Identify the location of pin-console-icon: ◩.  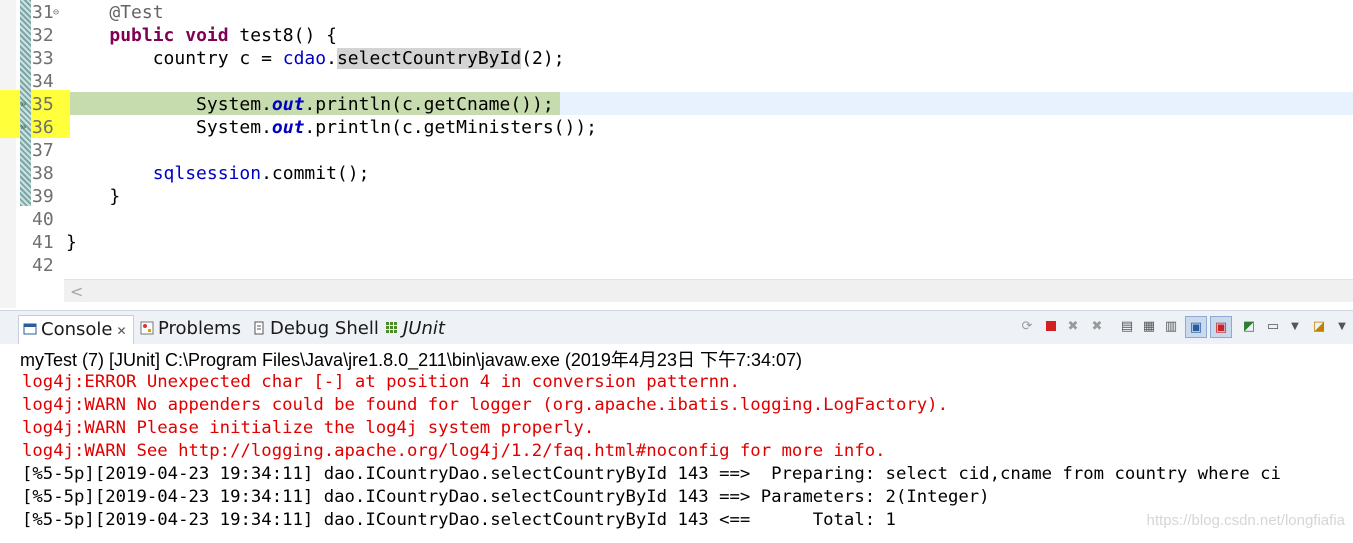
(1249, 326).